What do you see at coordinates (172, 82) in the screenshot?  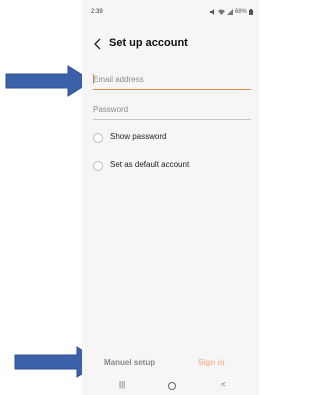 I see `email-field: Email address` at bounding box center [172, 82].